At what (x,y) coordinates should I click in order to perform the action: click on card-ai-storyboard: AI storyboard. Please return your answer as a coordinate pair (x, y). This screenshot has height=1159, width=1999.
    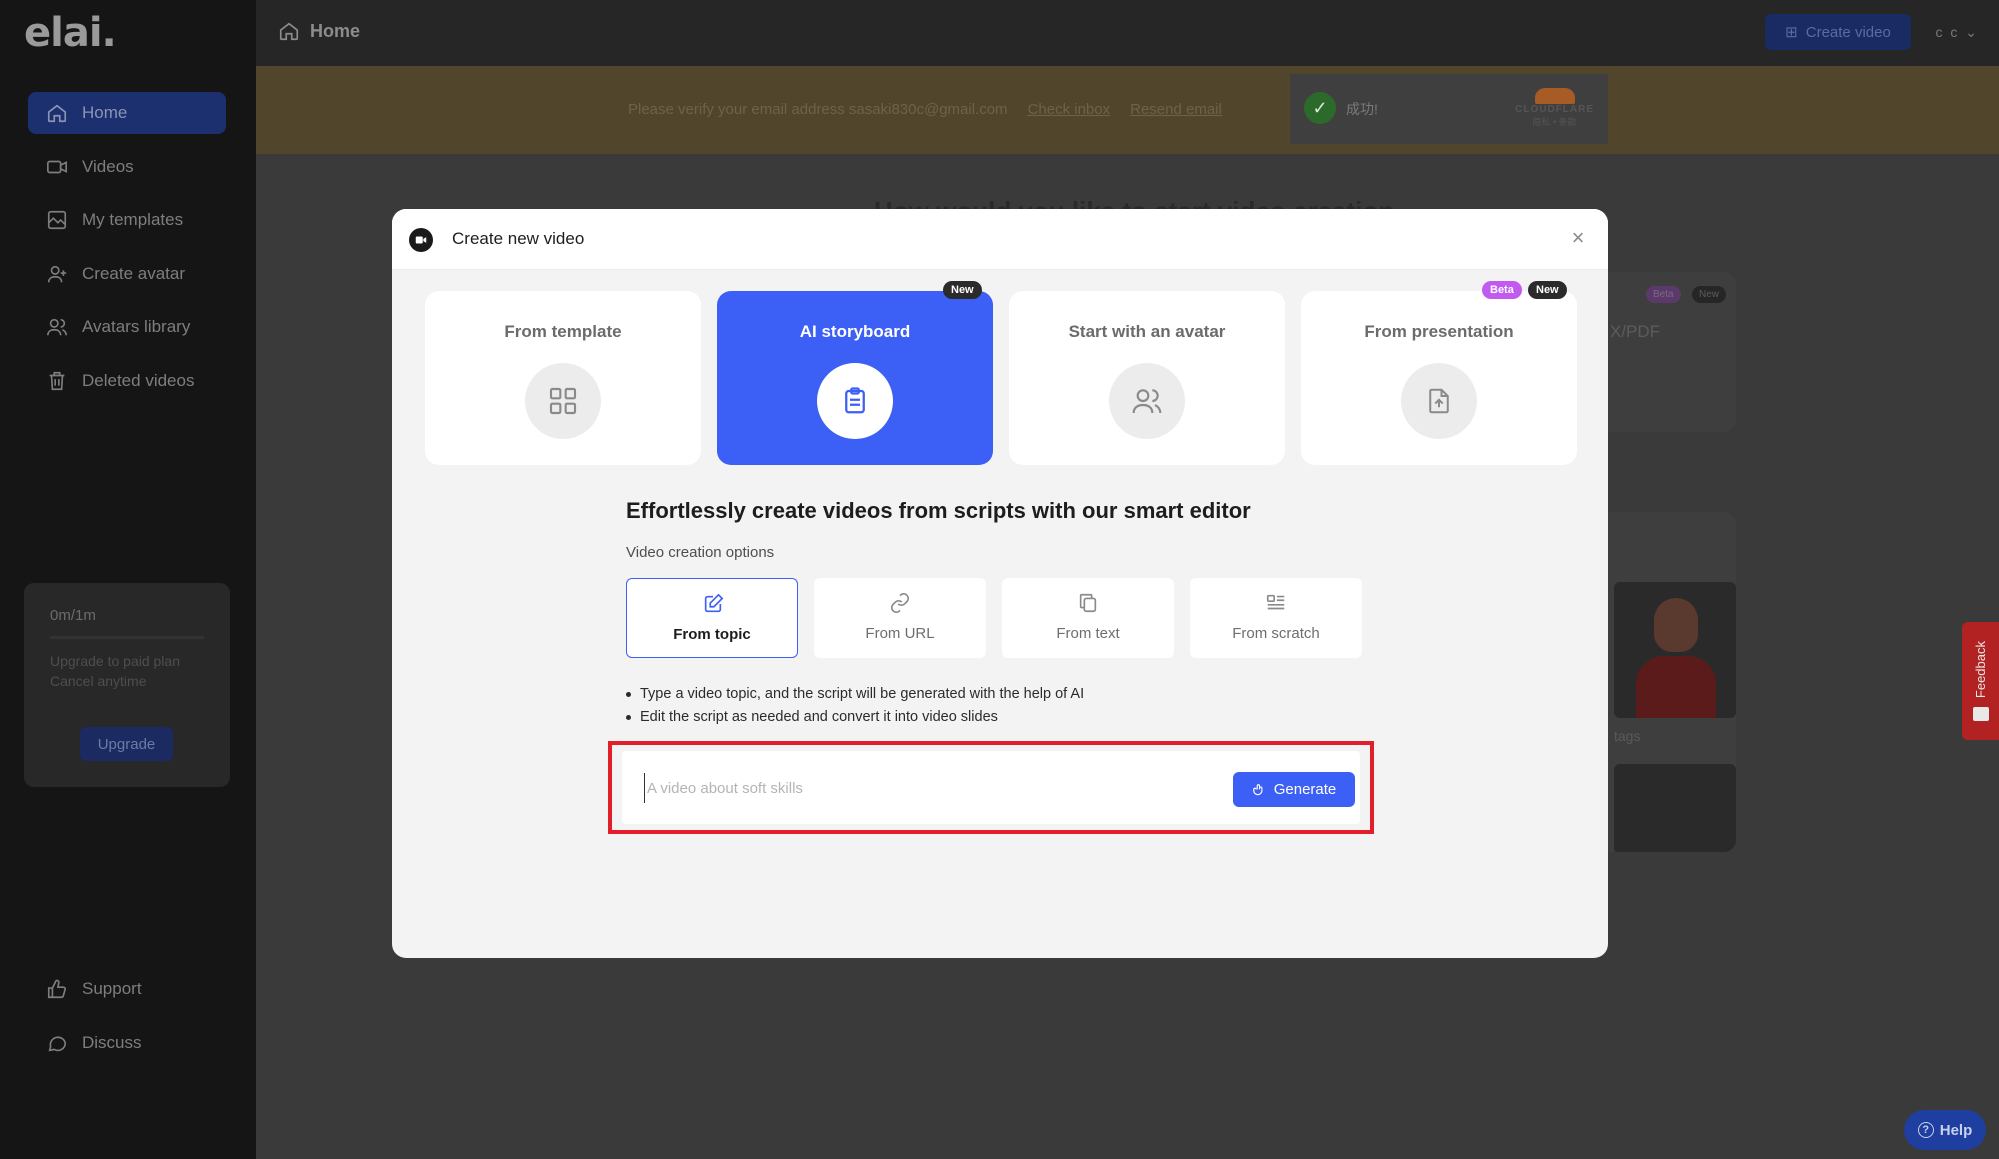
    Looking at the image, I should click on (855, 378).